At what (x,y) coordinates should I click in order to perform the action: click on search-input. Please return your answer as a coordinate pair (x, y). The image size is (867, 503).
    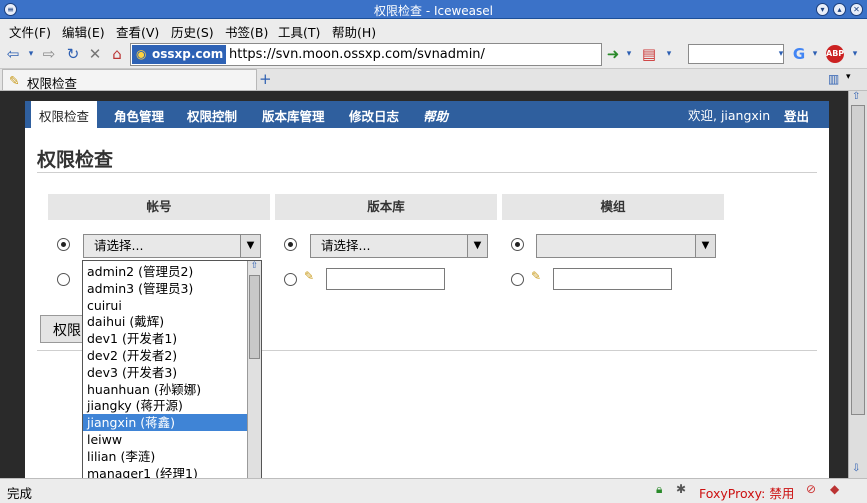
    Looking at the image, I should click on (736, 54).